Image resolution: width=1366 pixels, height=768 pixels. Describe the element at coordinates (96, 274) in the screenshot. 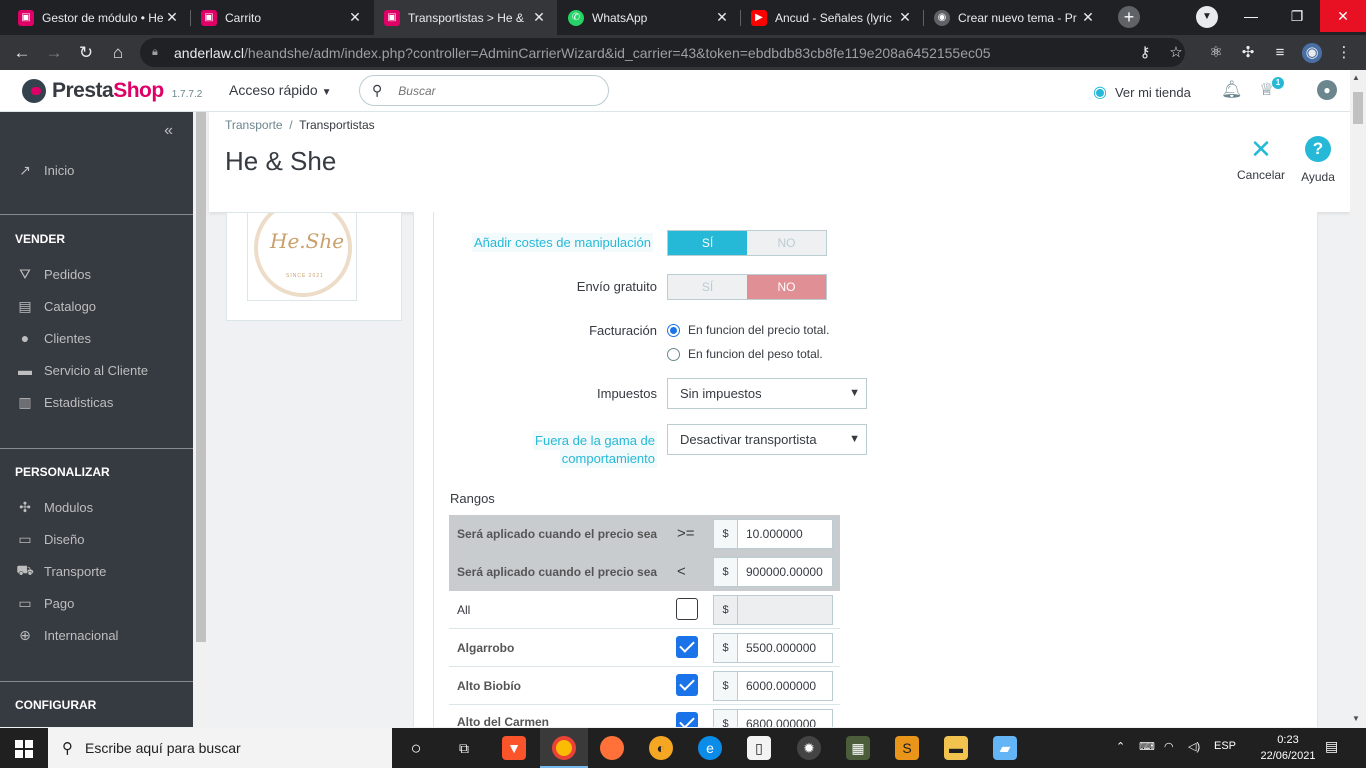

I see `sidebar-item-pedidos: ⛛ Pedidos` at that location.